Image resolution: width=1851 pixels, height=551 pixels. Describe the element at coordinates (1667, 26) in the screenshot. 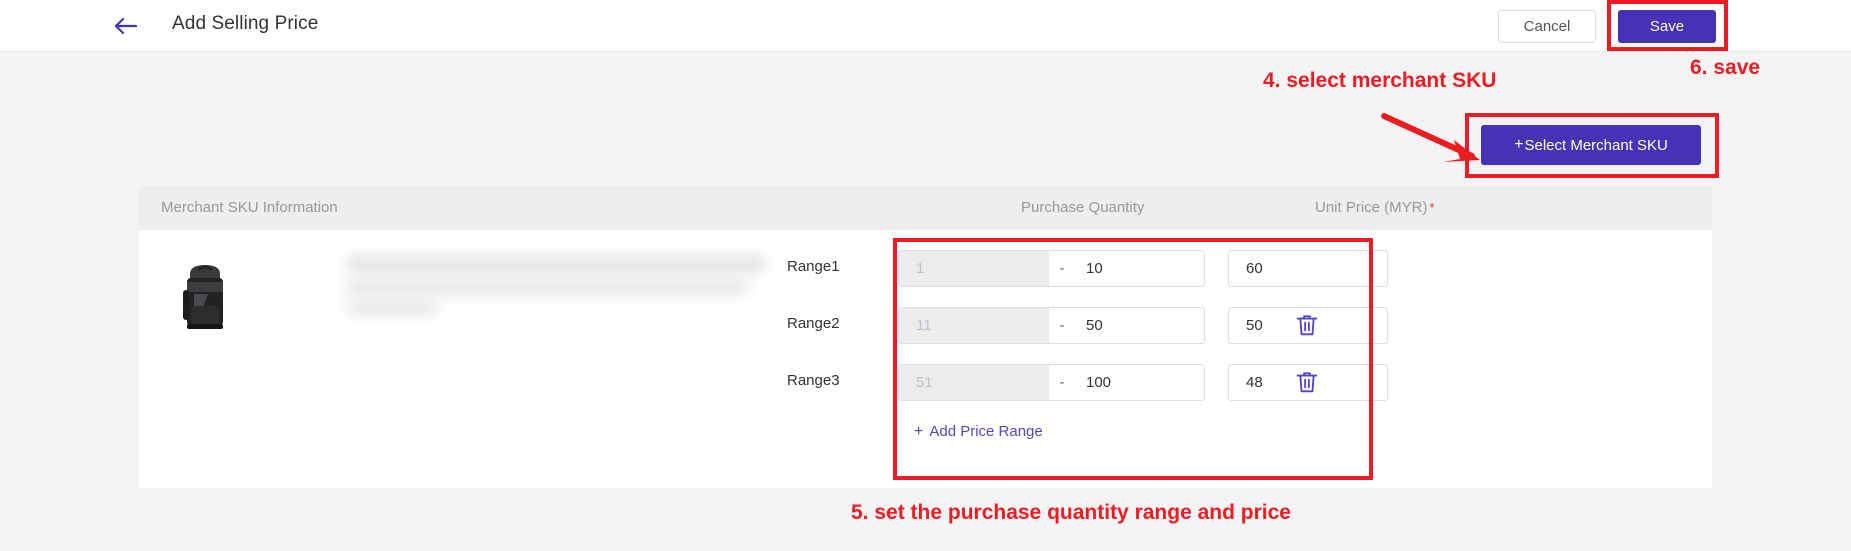

I see `save-button: Save` at that location.